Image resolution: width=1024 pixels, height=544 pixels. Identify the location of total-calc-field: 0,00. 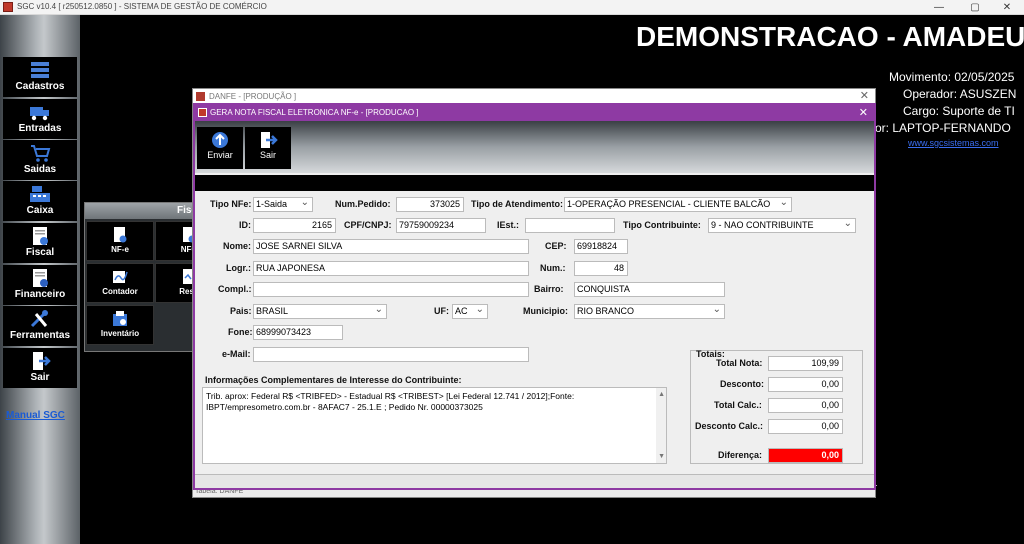
(805, 405).